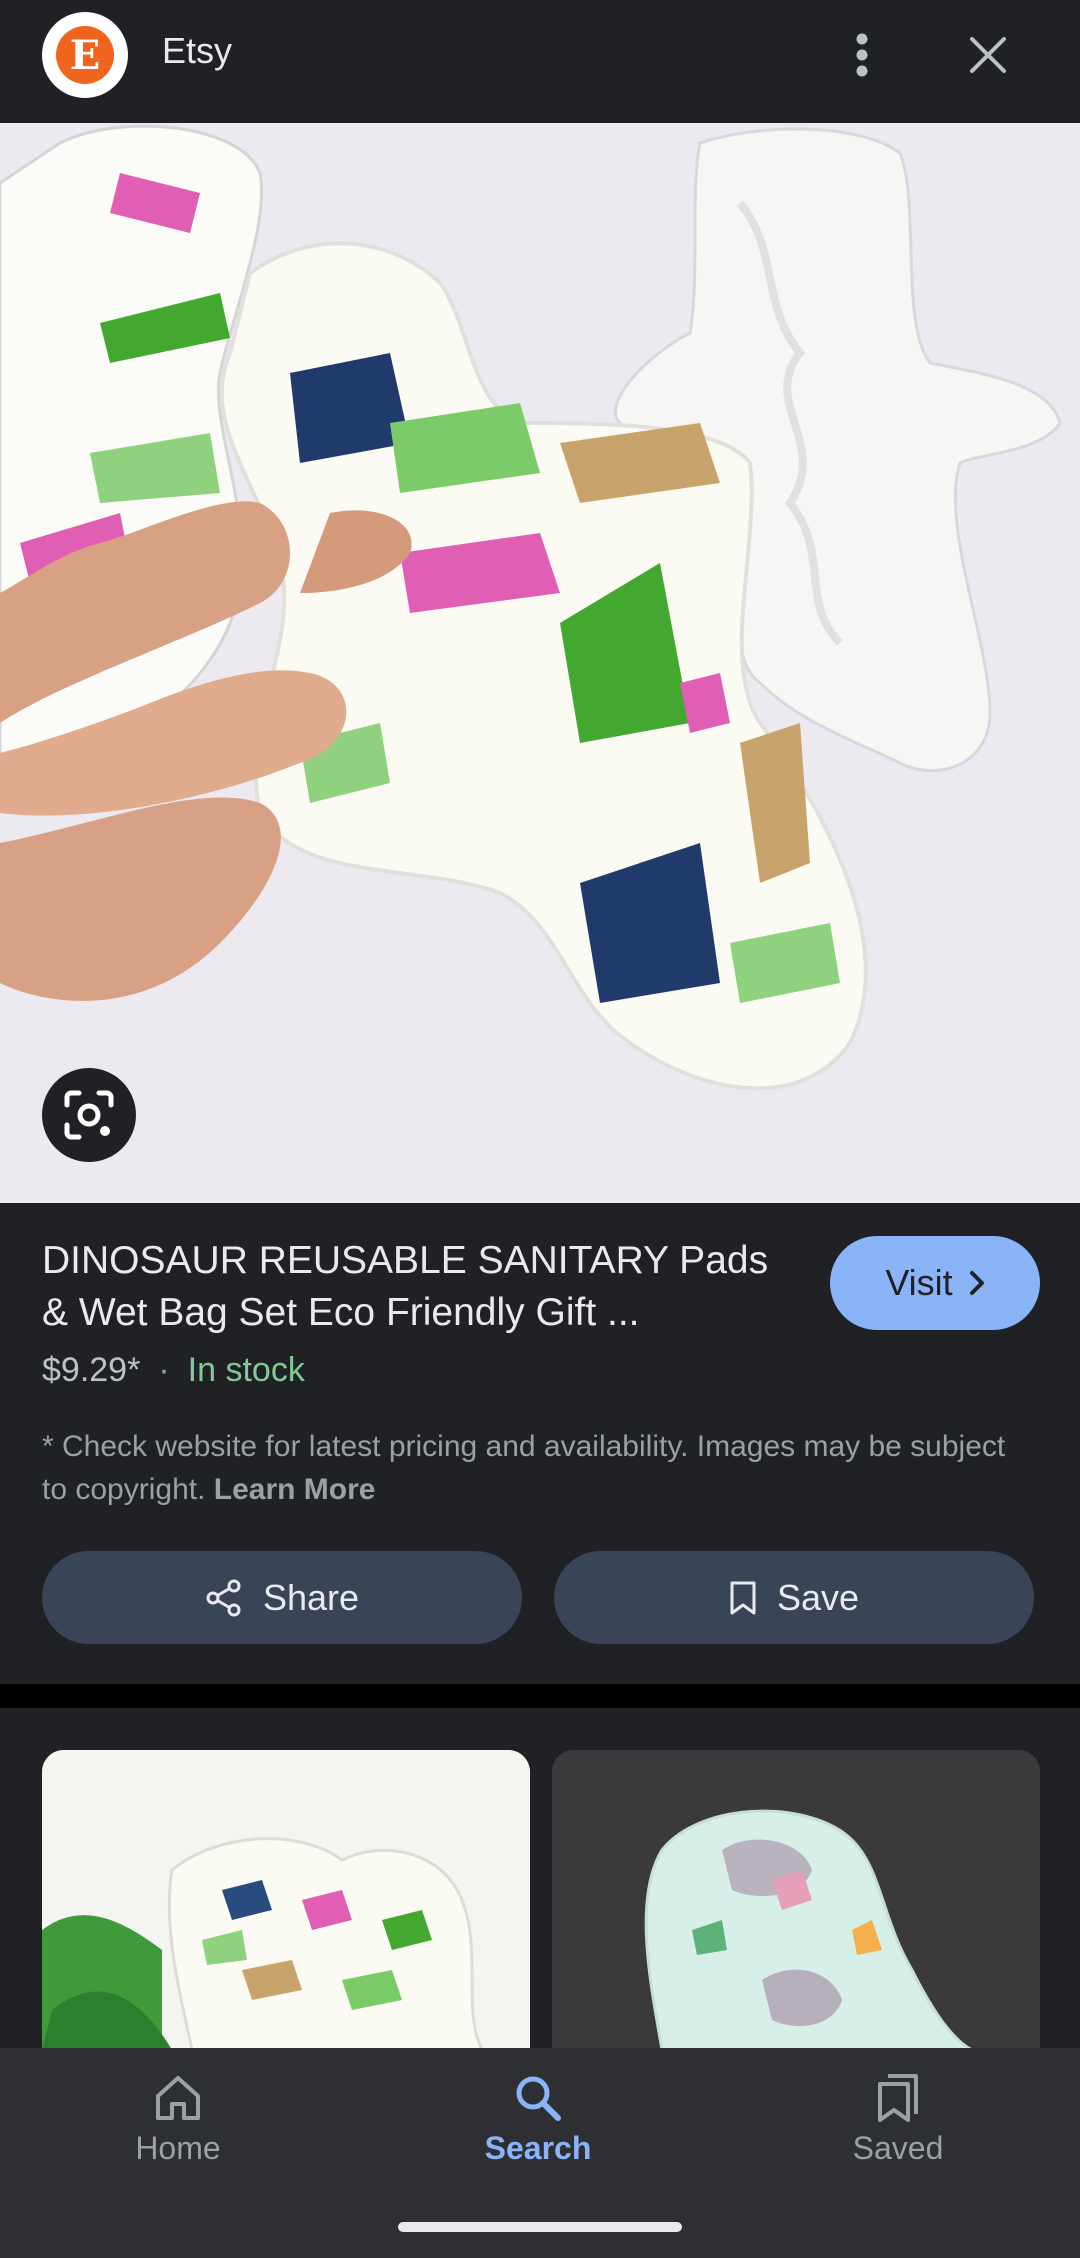  What do you see at coordinates (173, 1370) in the screenshot?
I see `price-row: $9.29* · In stock` at bounding box center [173, 1370].